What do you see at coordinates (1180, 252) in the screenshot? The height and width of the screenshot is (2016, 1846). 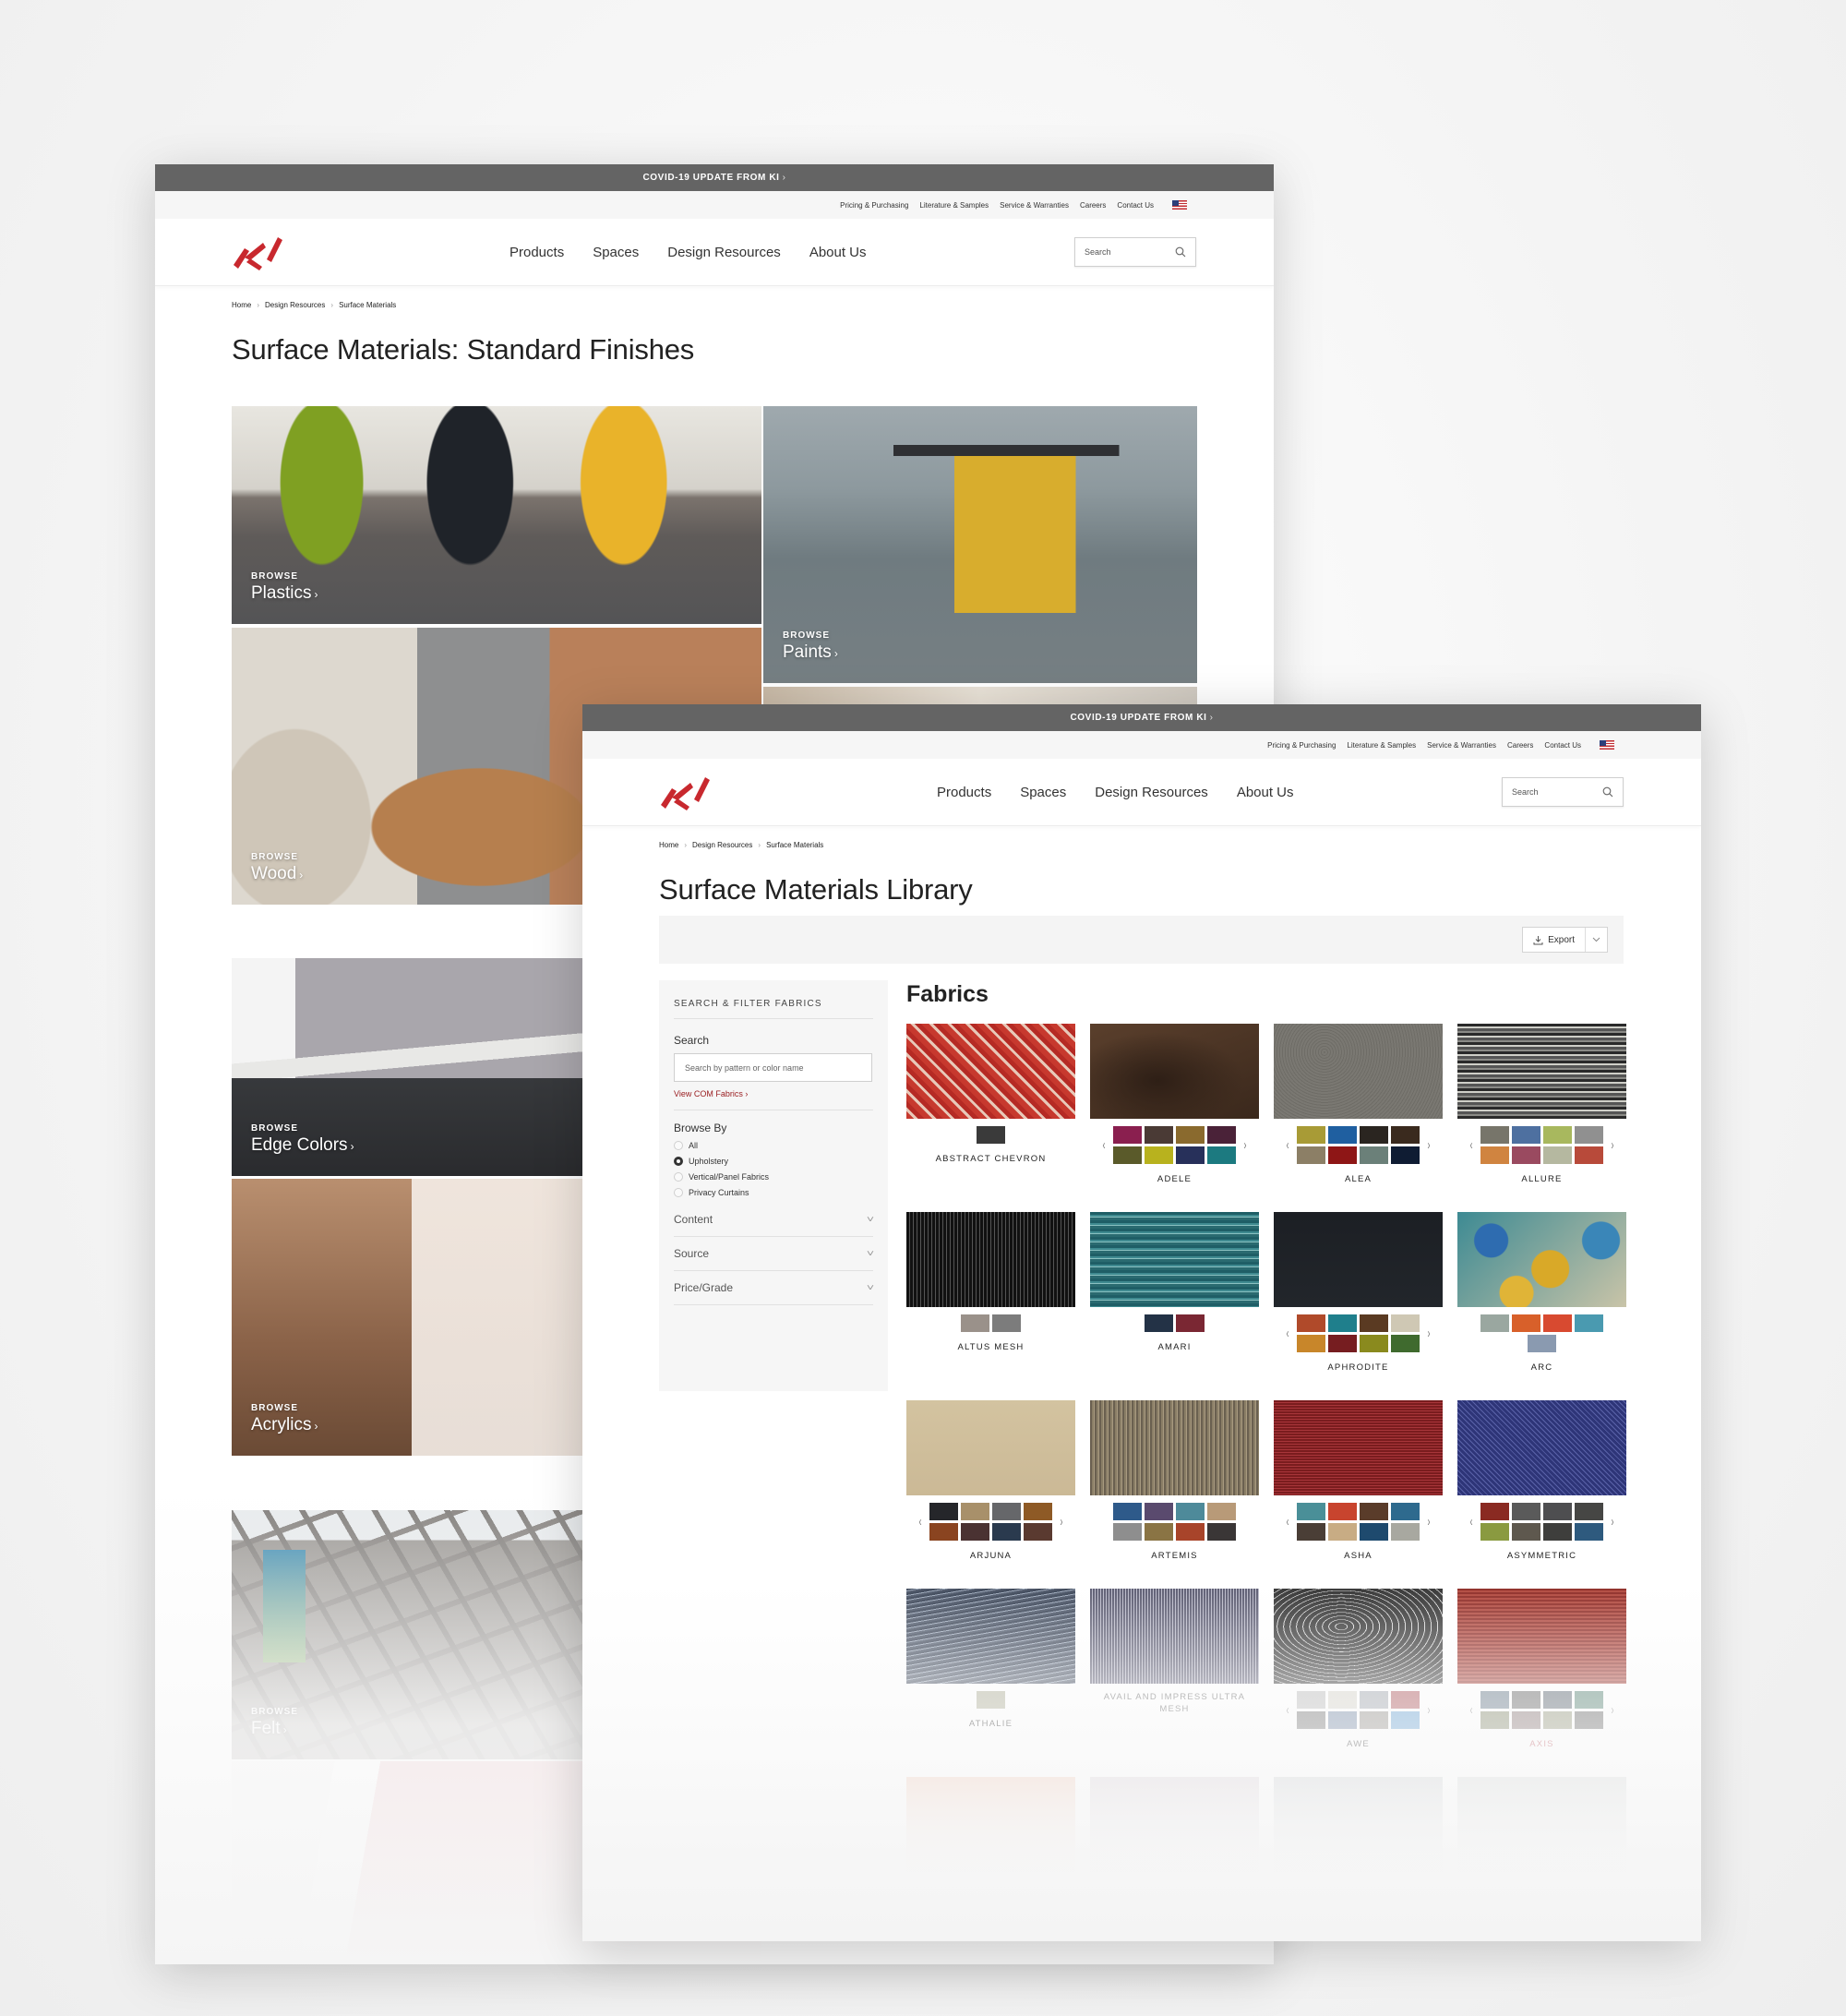 I see `search-icon` at bounding box center [1180, 252].